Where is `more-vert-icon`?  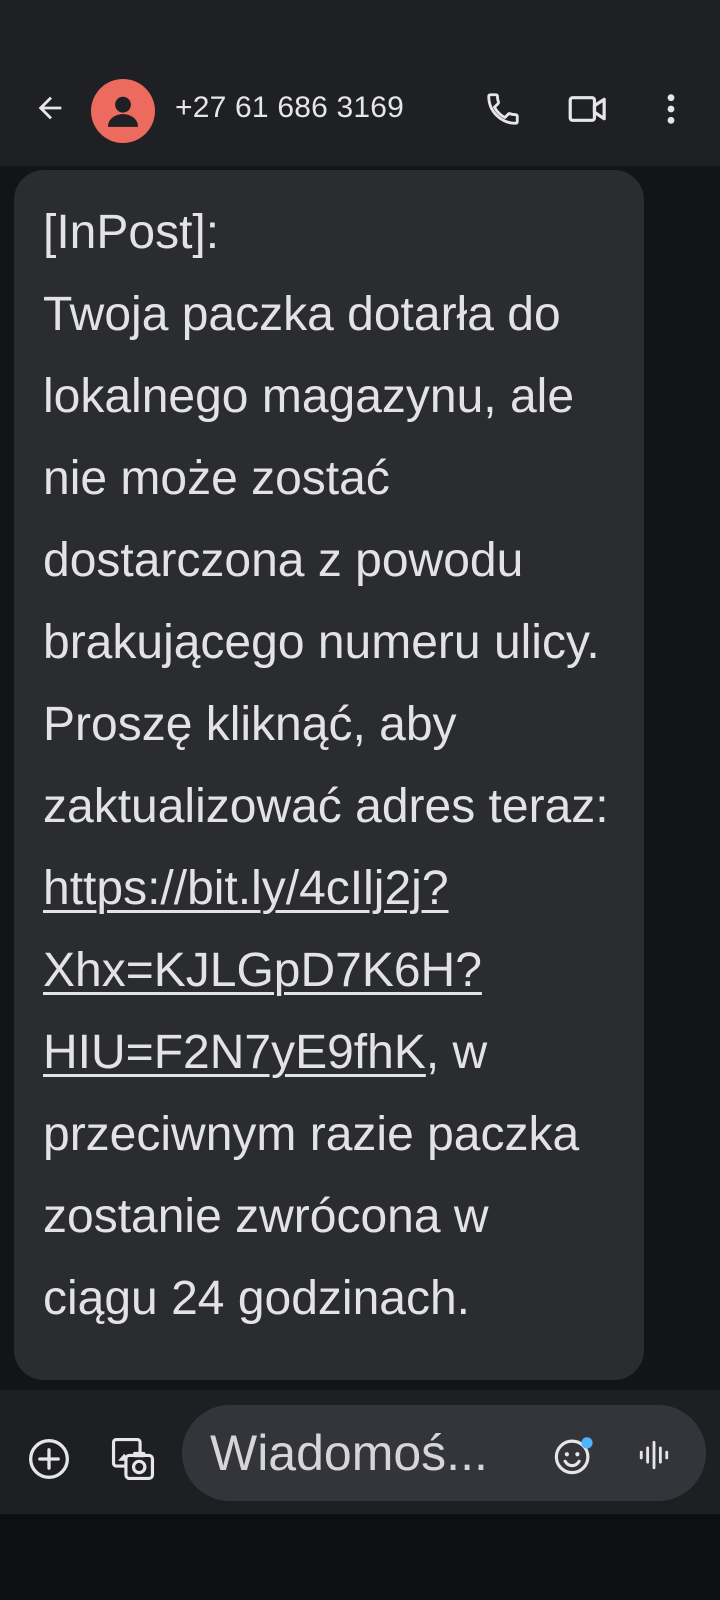 more-vert-icon is located at coordinates (671, 109).